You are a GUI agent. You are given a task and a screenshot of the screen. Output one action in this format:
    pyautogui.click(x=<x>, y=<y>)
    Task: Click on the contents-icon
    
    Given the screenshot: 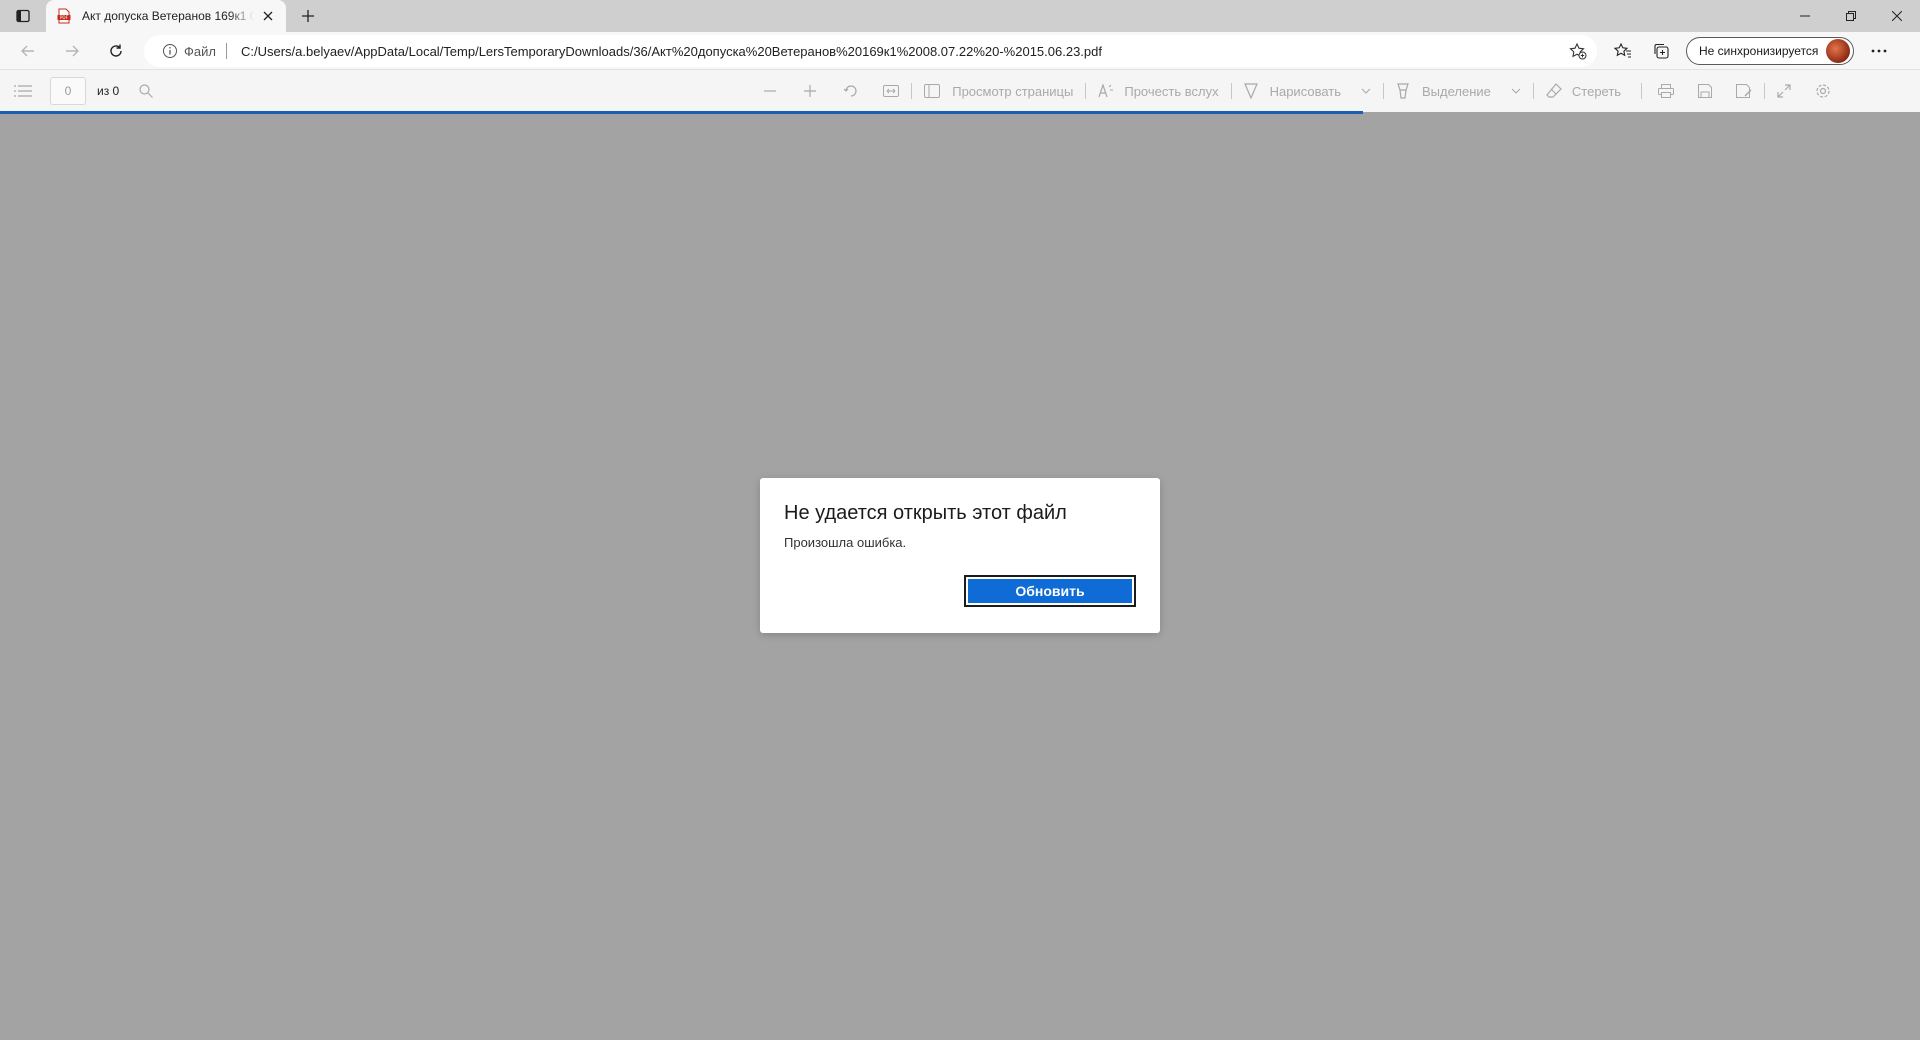 What is the action you would take?
    pyautogui.click(x=23, y=91)
    